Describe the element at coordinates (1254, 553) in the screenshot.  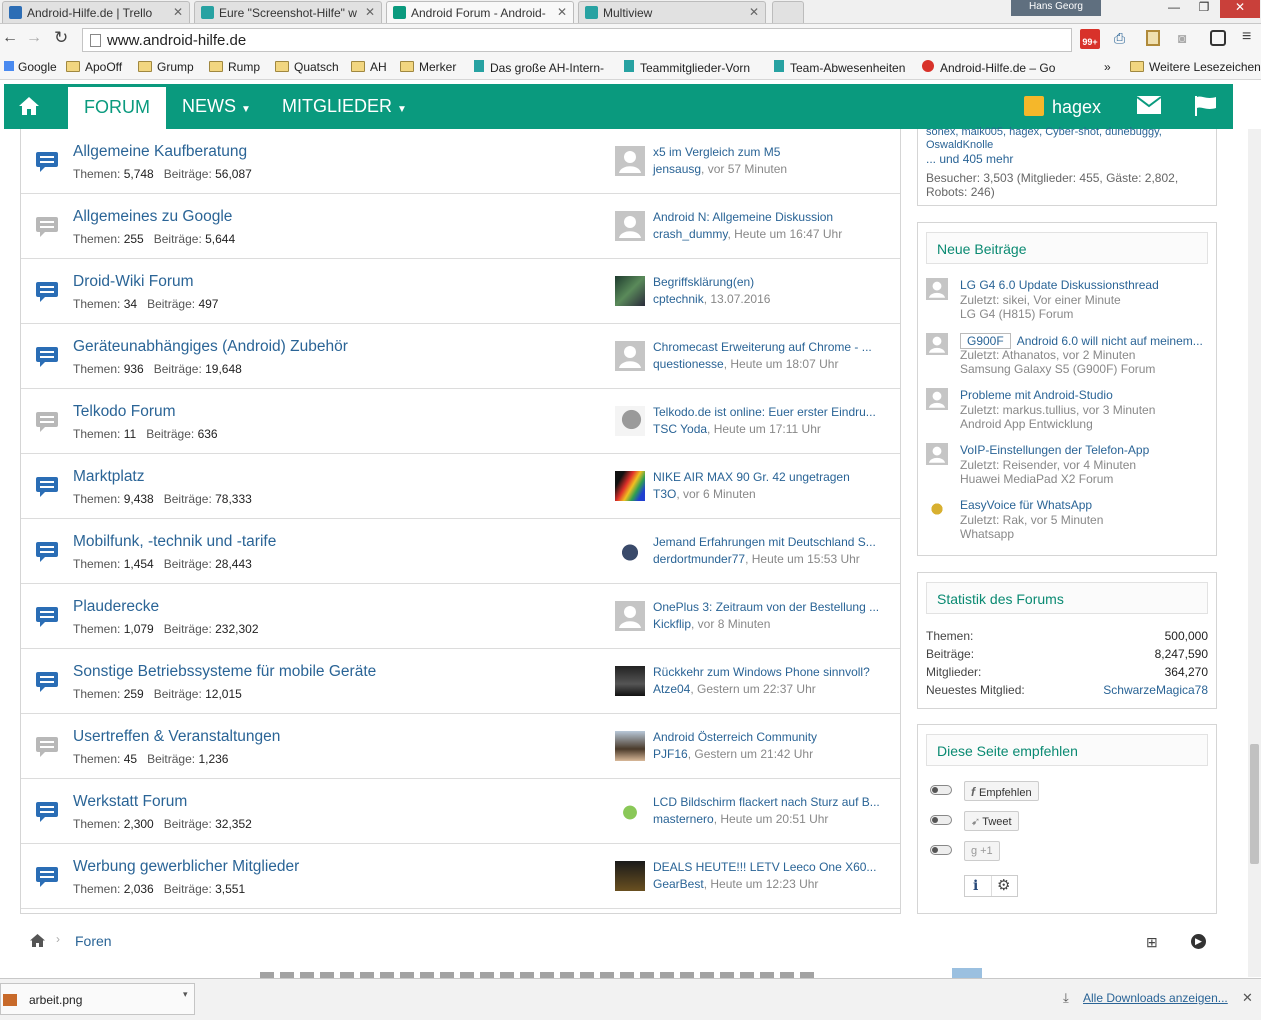
I see `scrollbar` at that location.